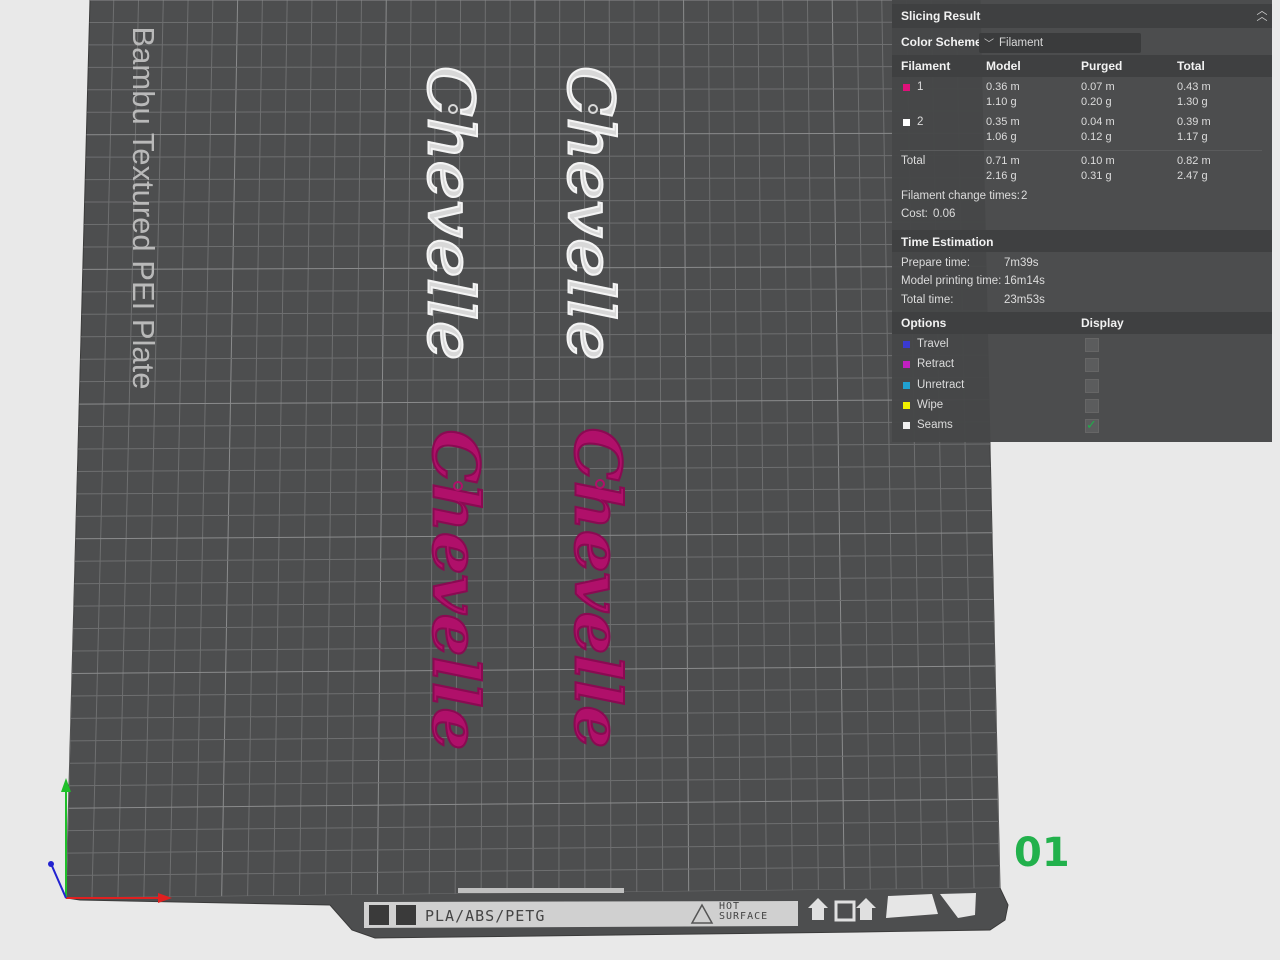 The image size is (1280, 960). What do you see at coordinates (912, 906) in the screenshot?
I see `plate-corner-mark` at bounding box center [912, 906].